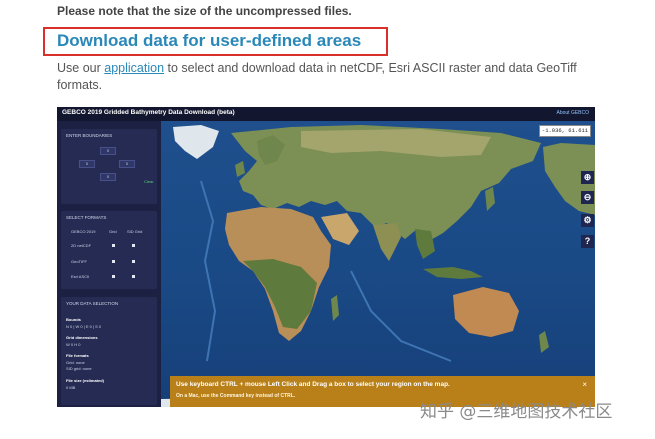 Image resolution: width=655 pixels, height=439 pixels. What do you see at coordinates (587, 241) in the screenshot?
I see `help-icon: ?` at bounding box center [587, 241].